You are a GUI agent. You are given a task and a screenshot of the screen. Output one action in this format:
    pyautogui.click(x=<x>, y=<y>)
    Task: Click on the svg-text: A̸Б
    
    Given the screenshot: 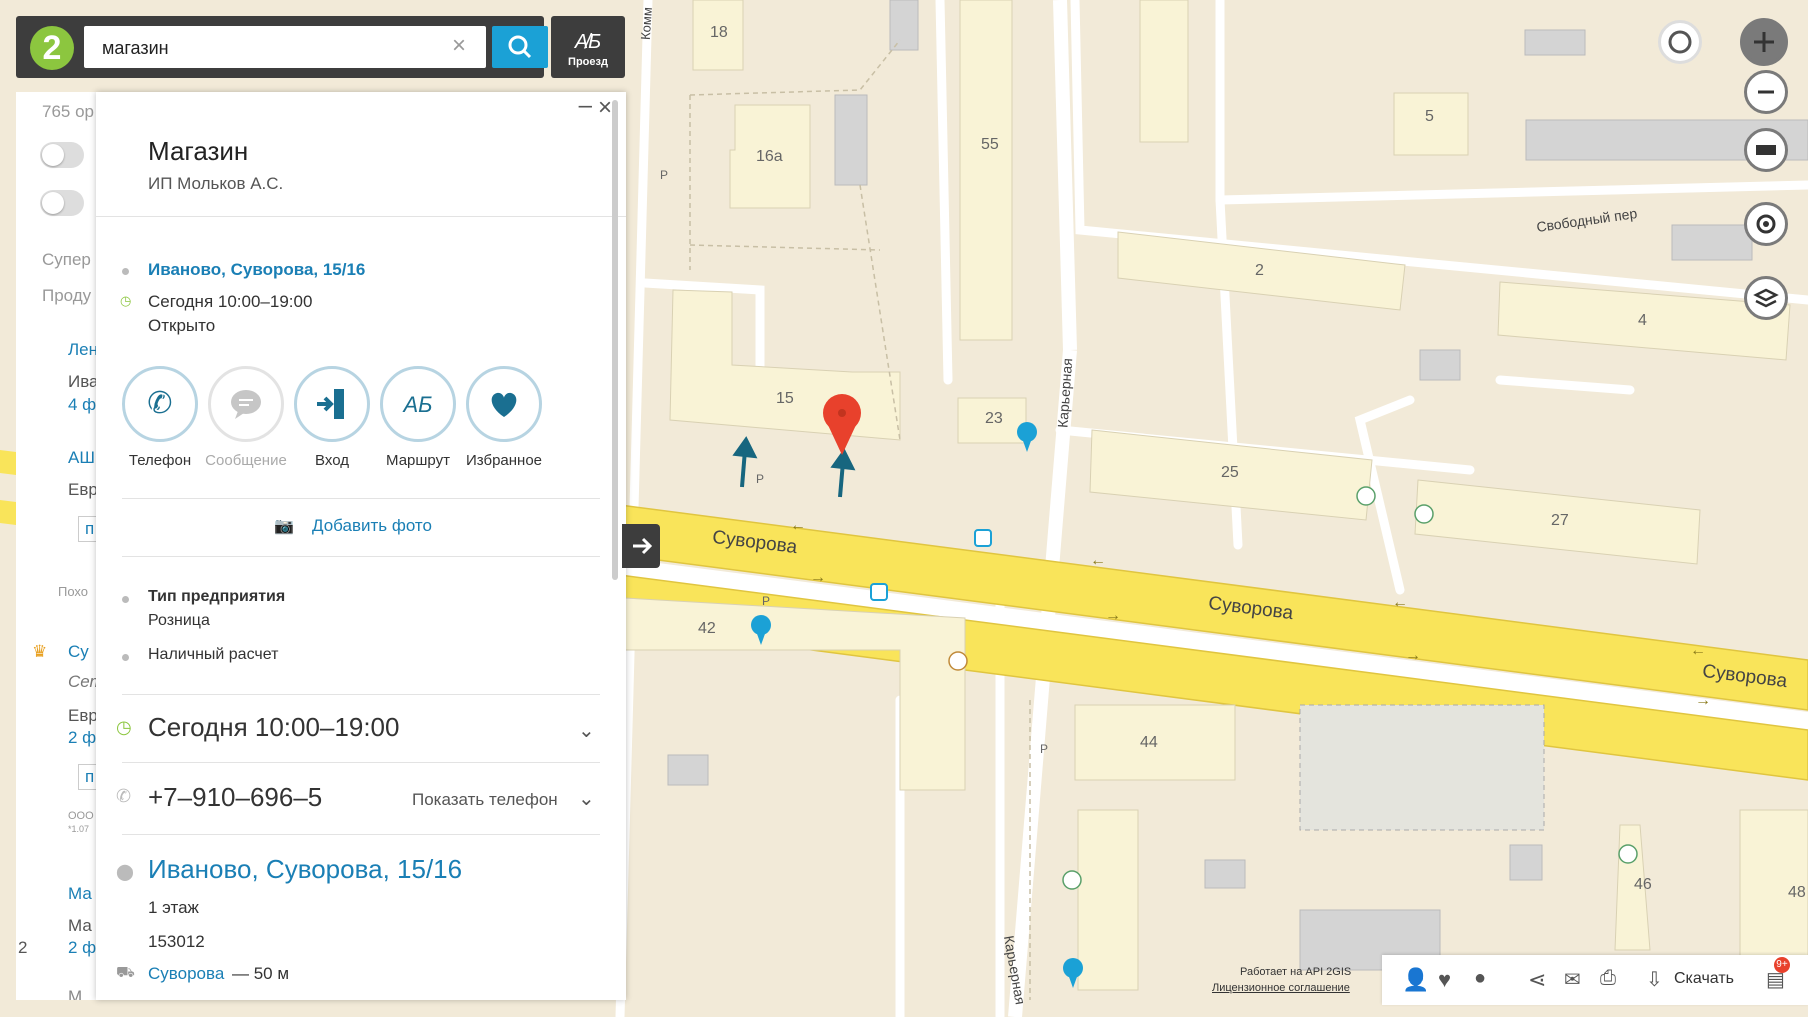 What is the action you would take?
    pyautogui.click(x=587, y=42)
    